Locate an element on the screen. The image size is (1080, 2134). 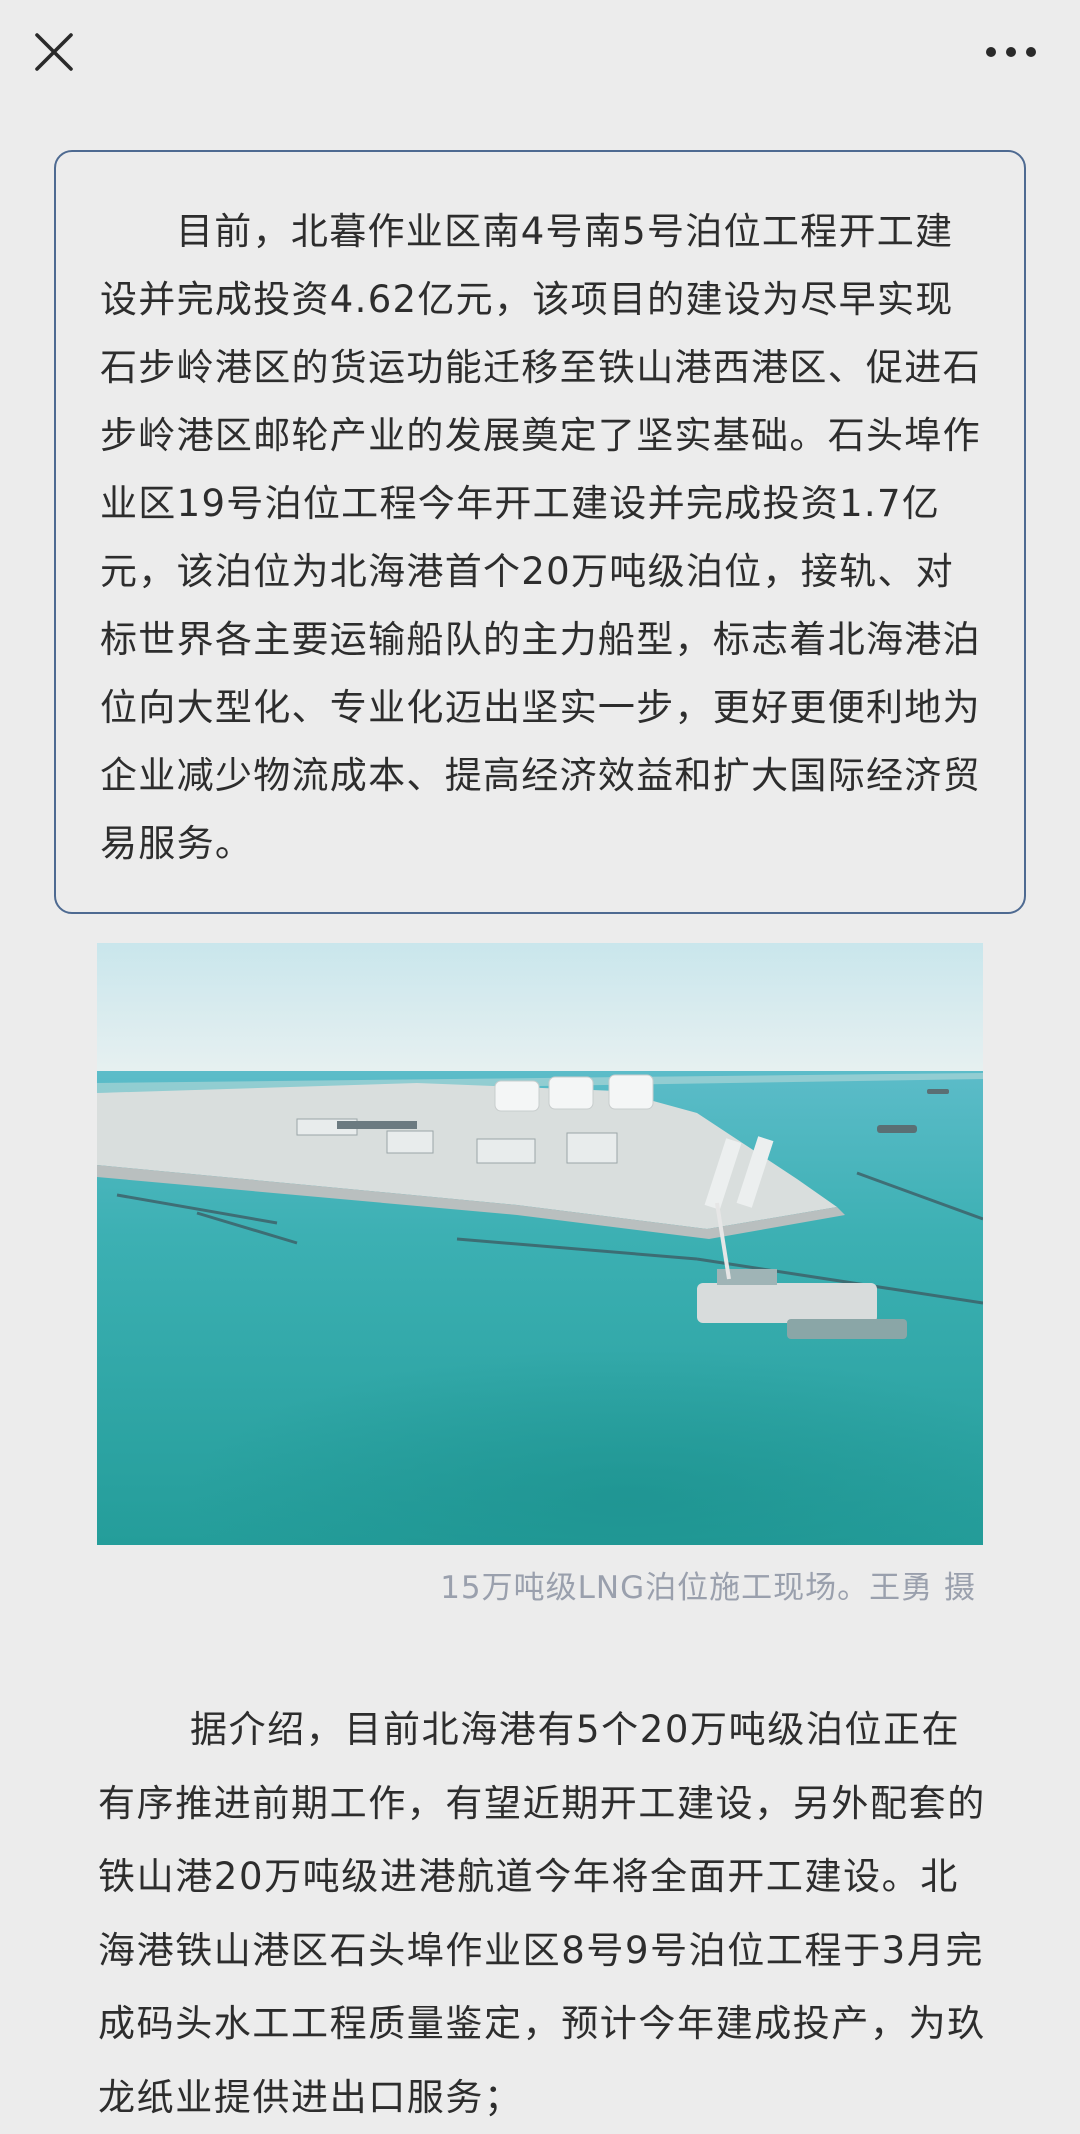
close-icon is located at coordinates (54, 52).